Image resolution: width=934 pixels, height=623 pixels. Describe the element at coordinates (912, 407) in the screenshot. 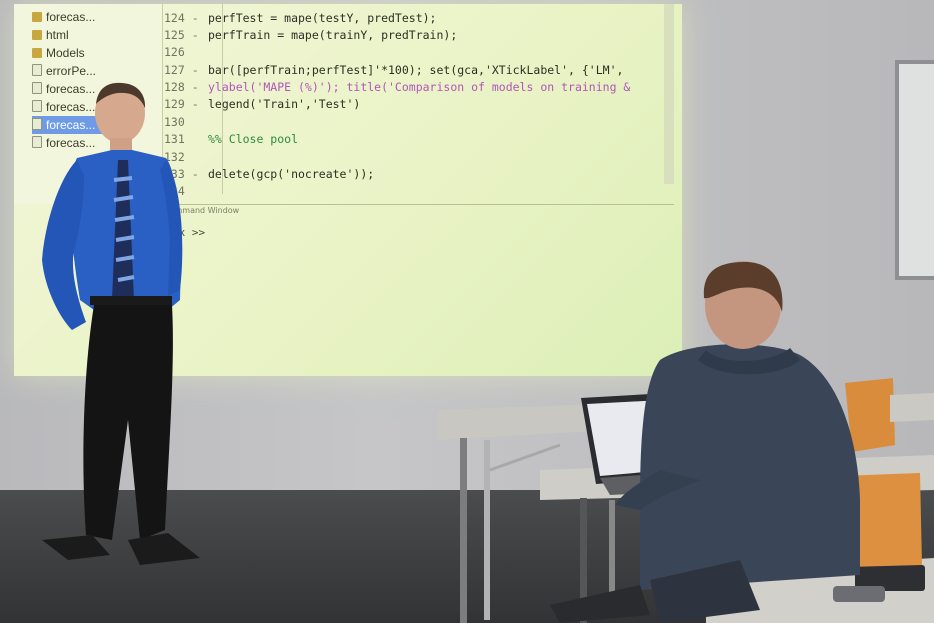

I see `back-desk` at that location.